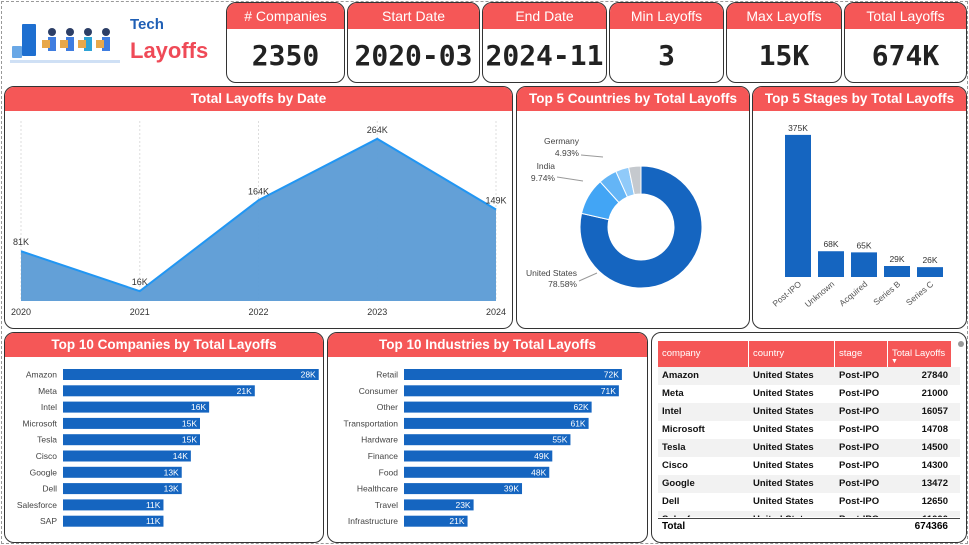 The image size is (969, 545). What do you see at coordinates (674, 447) in the screenshot?
I see `table-cell: Tesla` at bounding box center [674, 447].